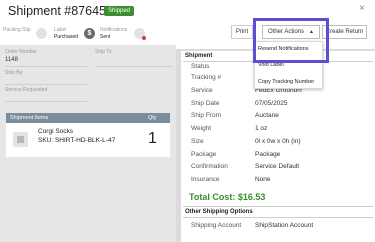 Image resolution: width=375 pixels, height=242 pixels. What do you see at coordinates (113, 34) in the screenshot?
I see `notifications-status: Notifications Sent` at bounding box center [113, 34].